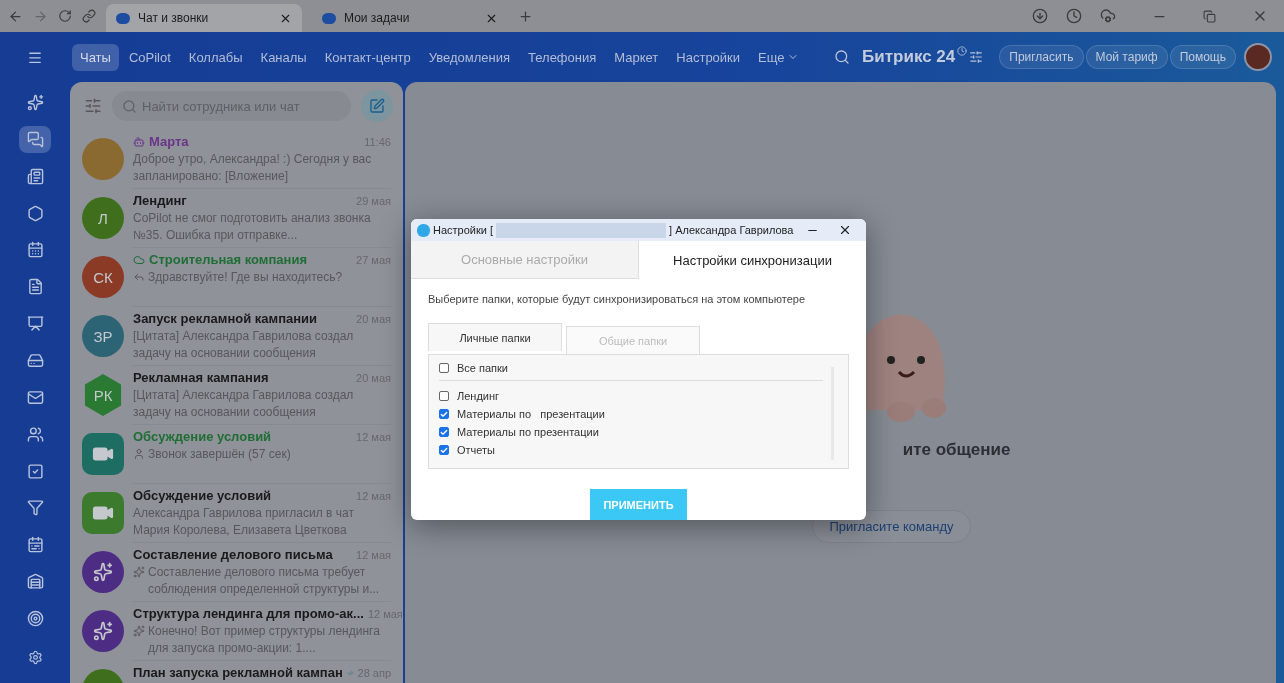 This screenshot has width=1284, height=683. What do you see at coordinates (635, 450) in the screenshot?
I see `folder-checkbox: Отчеты` at bounding box center [635, 450].